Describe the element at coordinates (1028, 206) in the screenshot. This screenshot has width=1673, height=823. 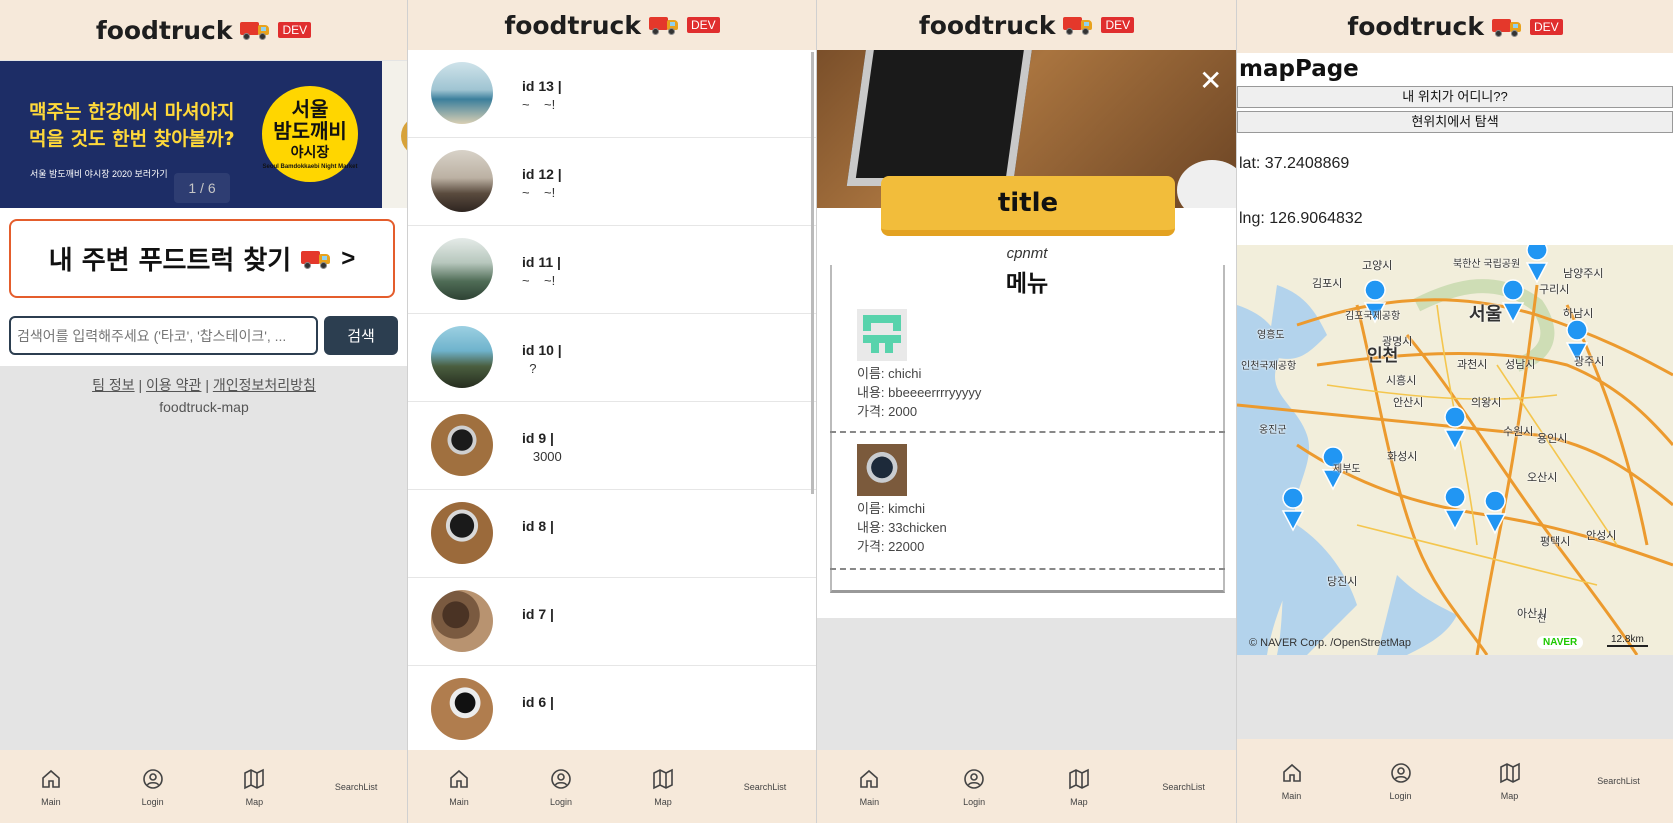
I see `truck-title: title` at that location.